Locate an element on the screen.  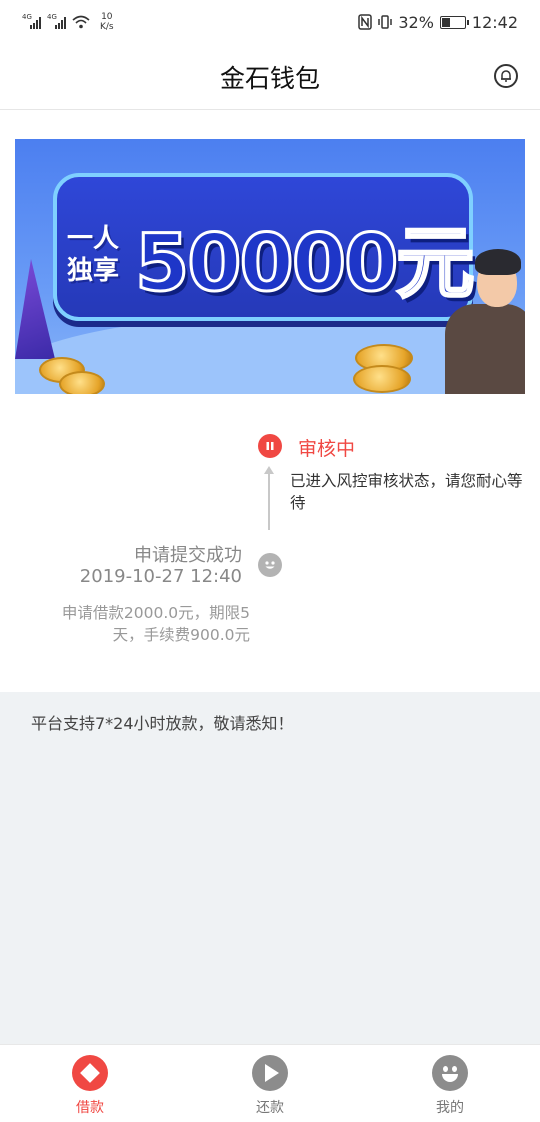
banner-amount: 50000元 is located at coordinates (304, 264).